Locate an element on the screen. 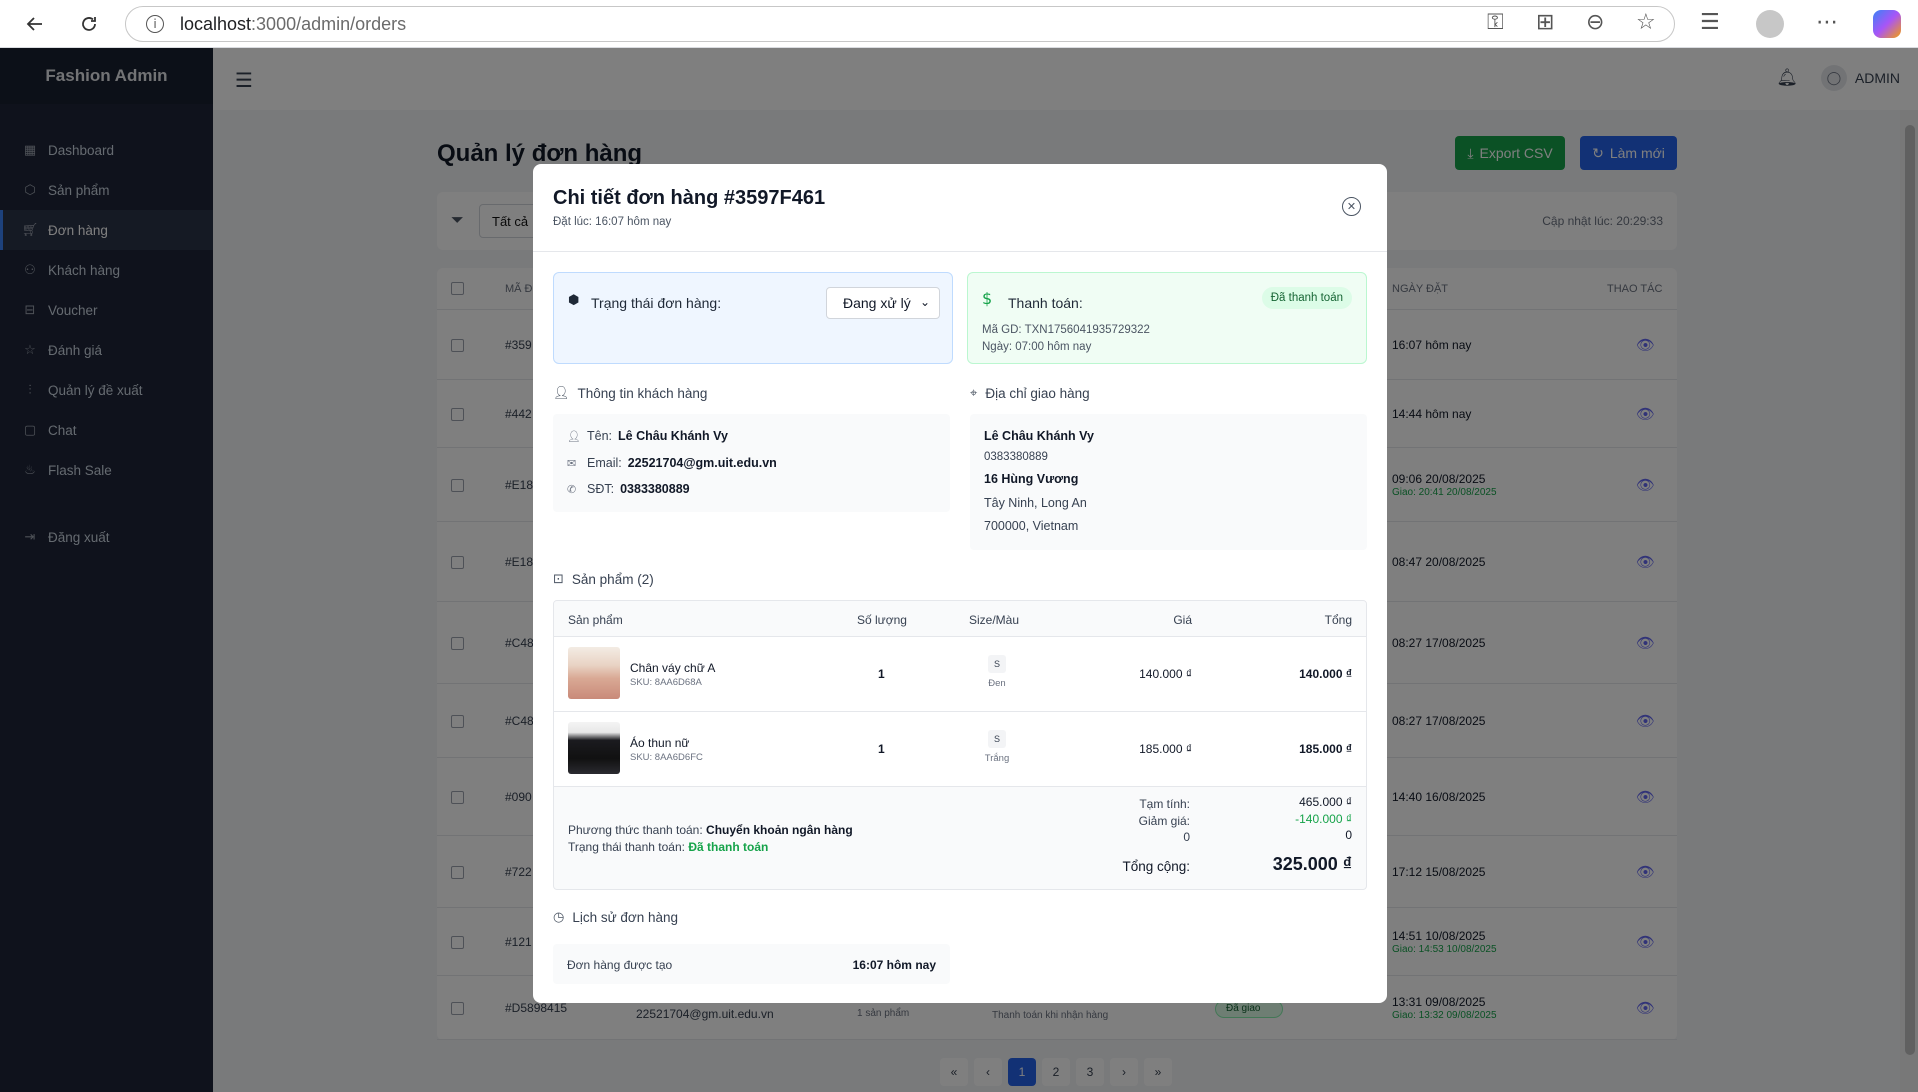 The image size is (1918, 1092). section-title: Lịch sử đơn hàng is located at coordinates (625, 917).